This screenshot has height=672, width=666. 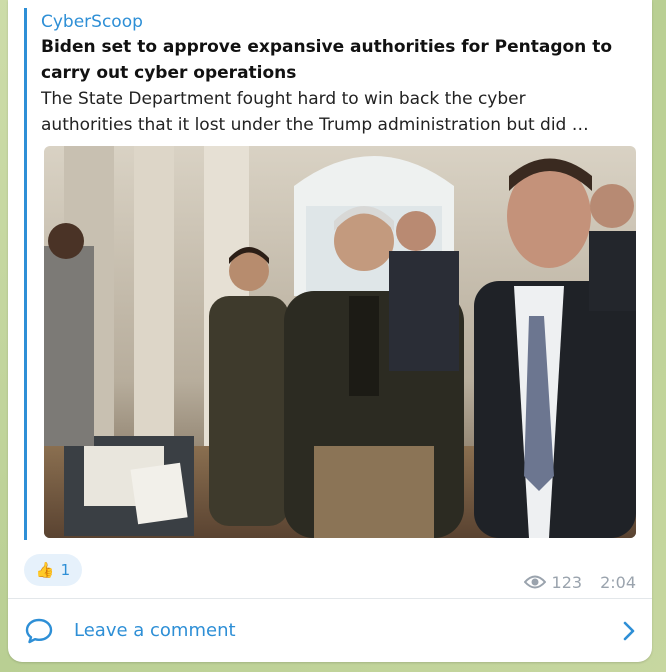 What do you see at coordinates (567, 582) in the screenshot?
I see `view-count: 123` at bounding box center [567, 582].